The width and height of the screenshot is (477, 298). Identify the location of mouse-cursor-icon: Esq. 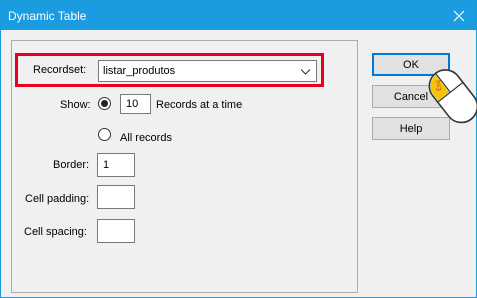
(452, 96).